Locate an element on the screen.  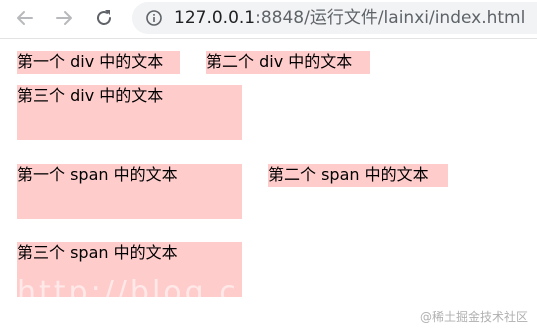
second-div-box: 第二个 div 中的文本 is located at coordinates (288, 62).